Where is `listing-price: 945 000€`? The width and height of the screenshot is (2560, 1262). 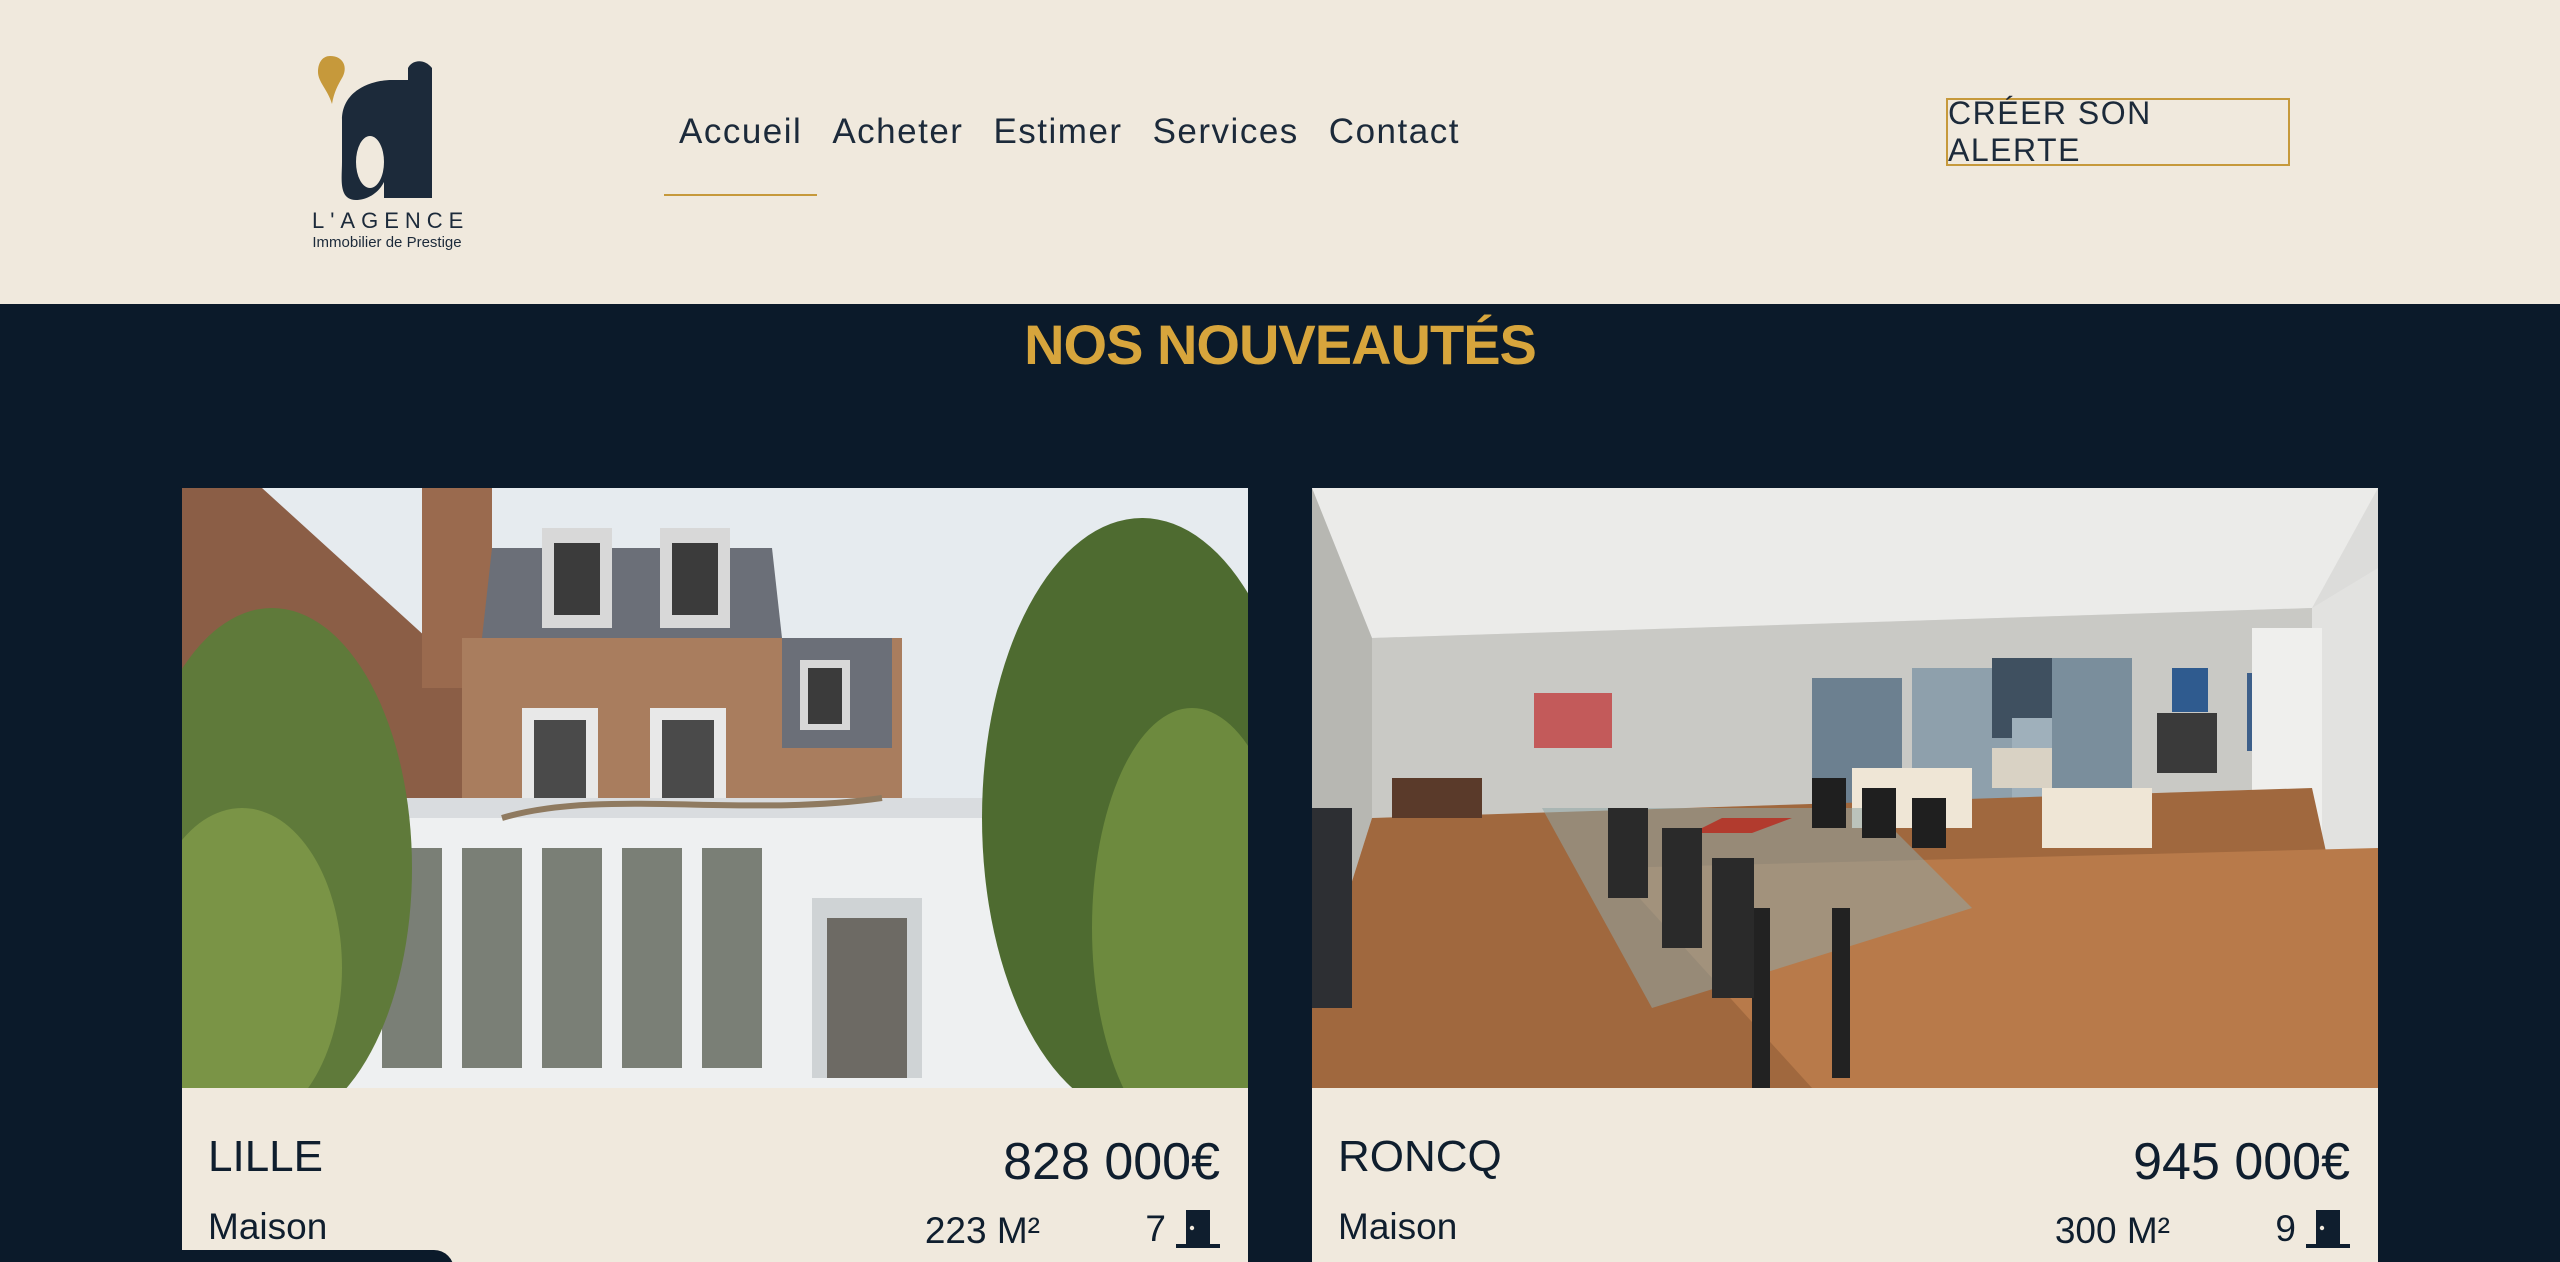 listing-price: 945 000€ is located at coordinates (2241, 1162).